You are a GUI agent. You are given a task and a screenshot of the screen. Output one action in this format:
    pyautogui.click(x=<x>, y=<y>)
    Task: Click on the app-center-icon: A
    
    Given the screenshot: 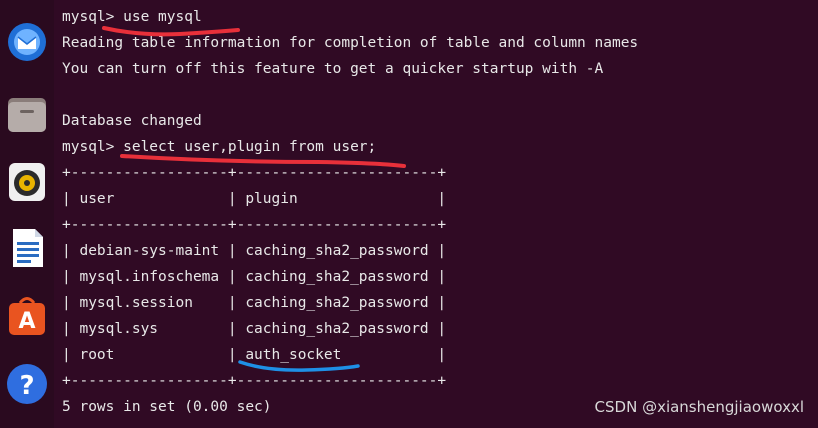 What is the action you would take?
    pyautogui.click(x=27, y=316)
    